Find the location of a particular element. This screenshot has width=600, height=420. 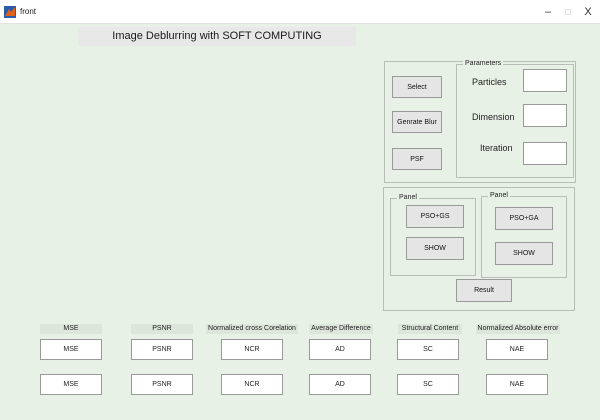

ad-field-2: AD is located at coordinates (340, 384).